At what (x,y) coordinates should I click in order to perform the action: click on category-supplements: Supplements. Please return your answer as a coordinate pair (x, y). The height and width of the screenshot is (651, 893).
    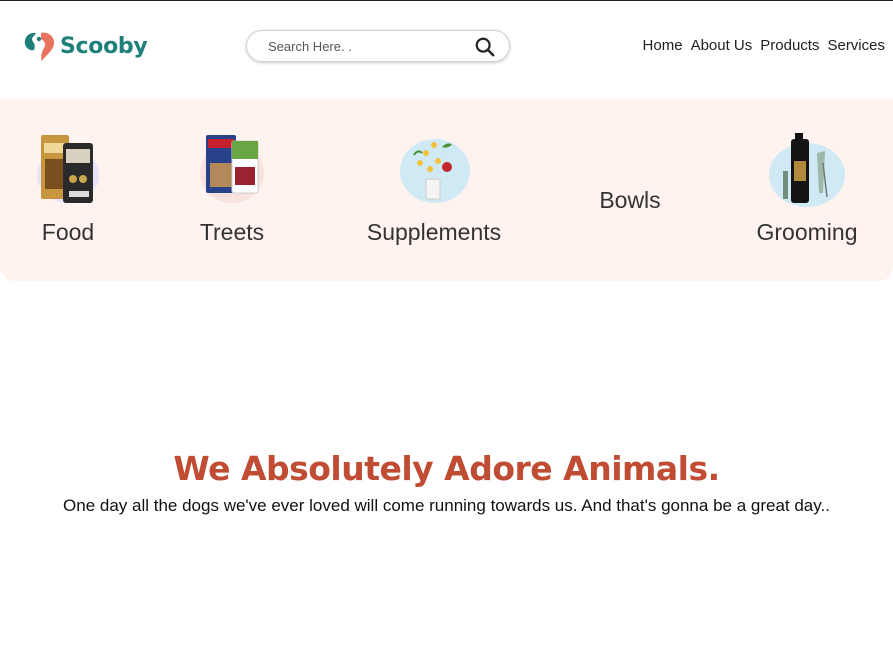
    Looking at the image, I should click on (434, 189).